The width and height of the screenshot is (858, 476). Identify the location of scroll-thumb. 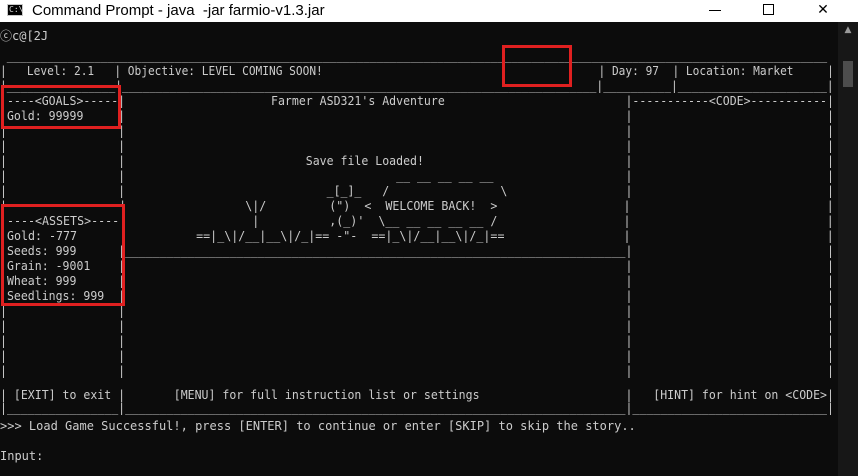
(848, 74).